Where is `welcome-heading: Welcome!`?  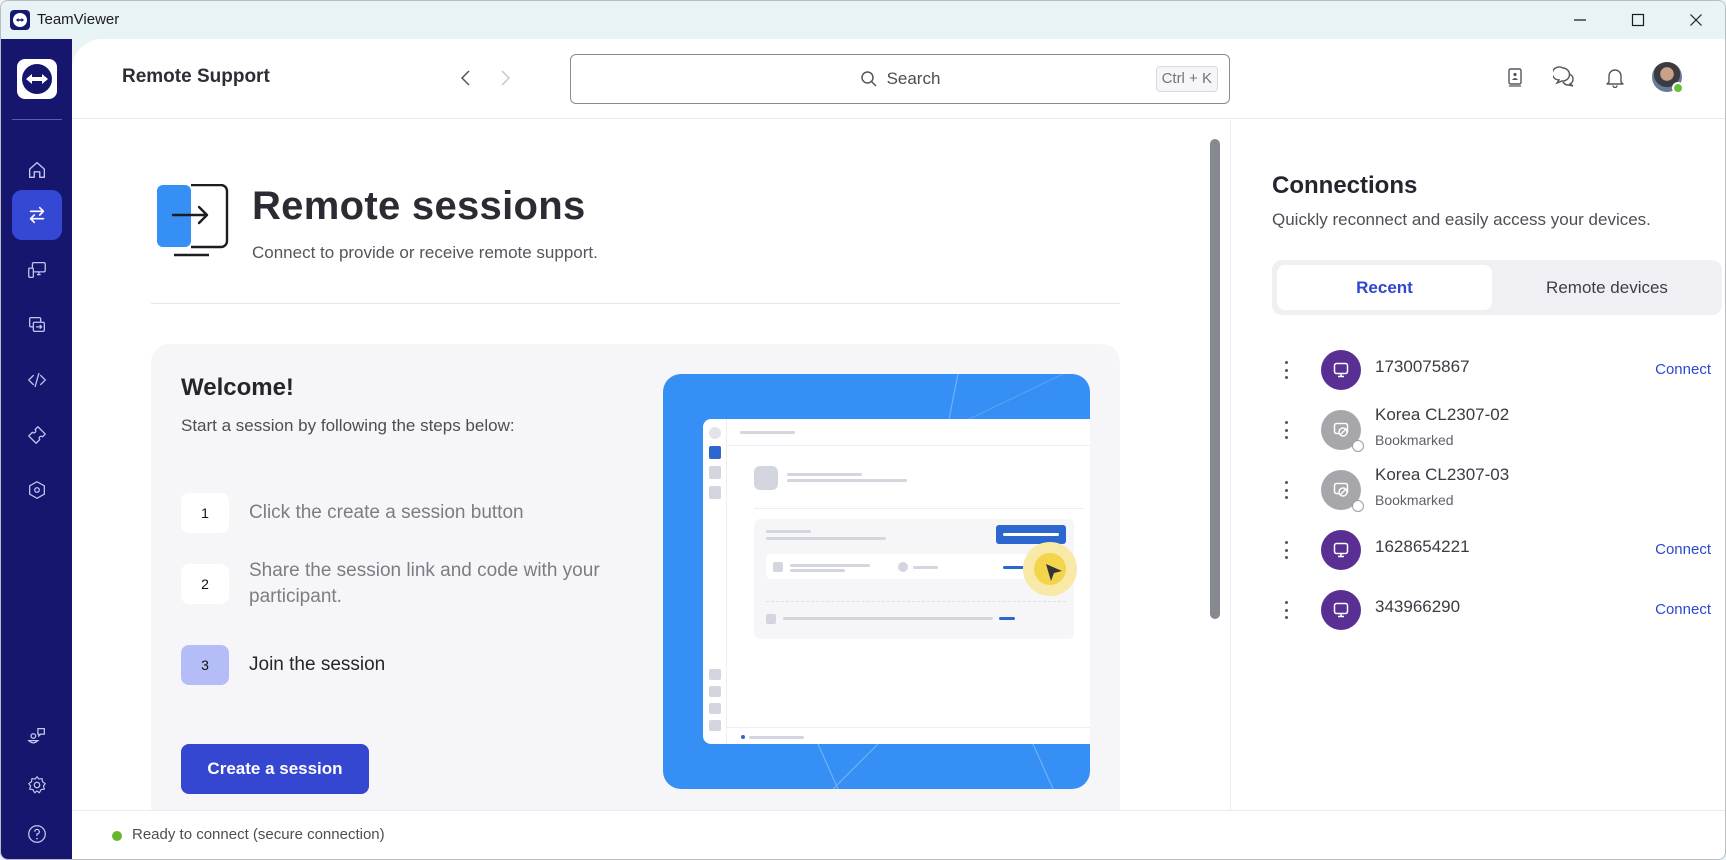
welcome-heading: Welcome! is located at coordinates (237, 387).